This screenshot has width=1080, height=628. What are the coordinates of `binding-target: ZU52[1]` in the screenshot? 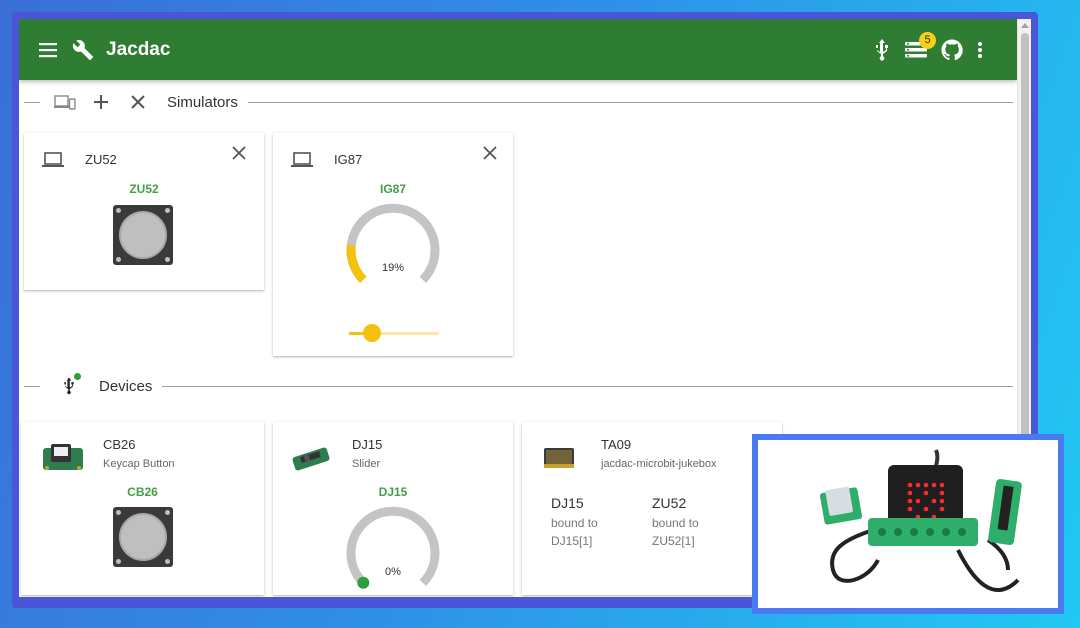 It's located at (673, 541).